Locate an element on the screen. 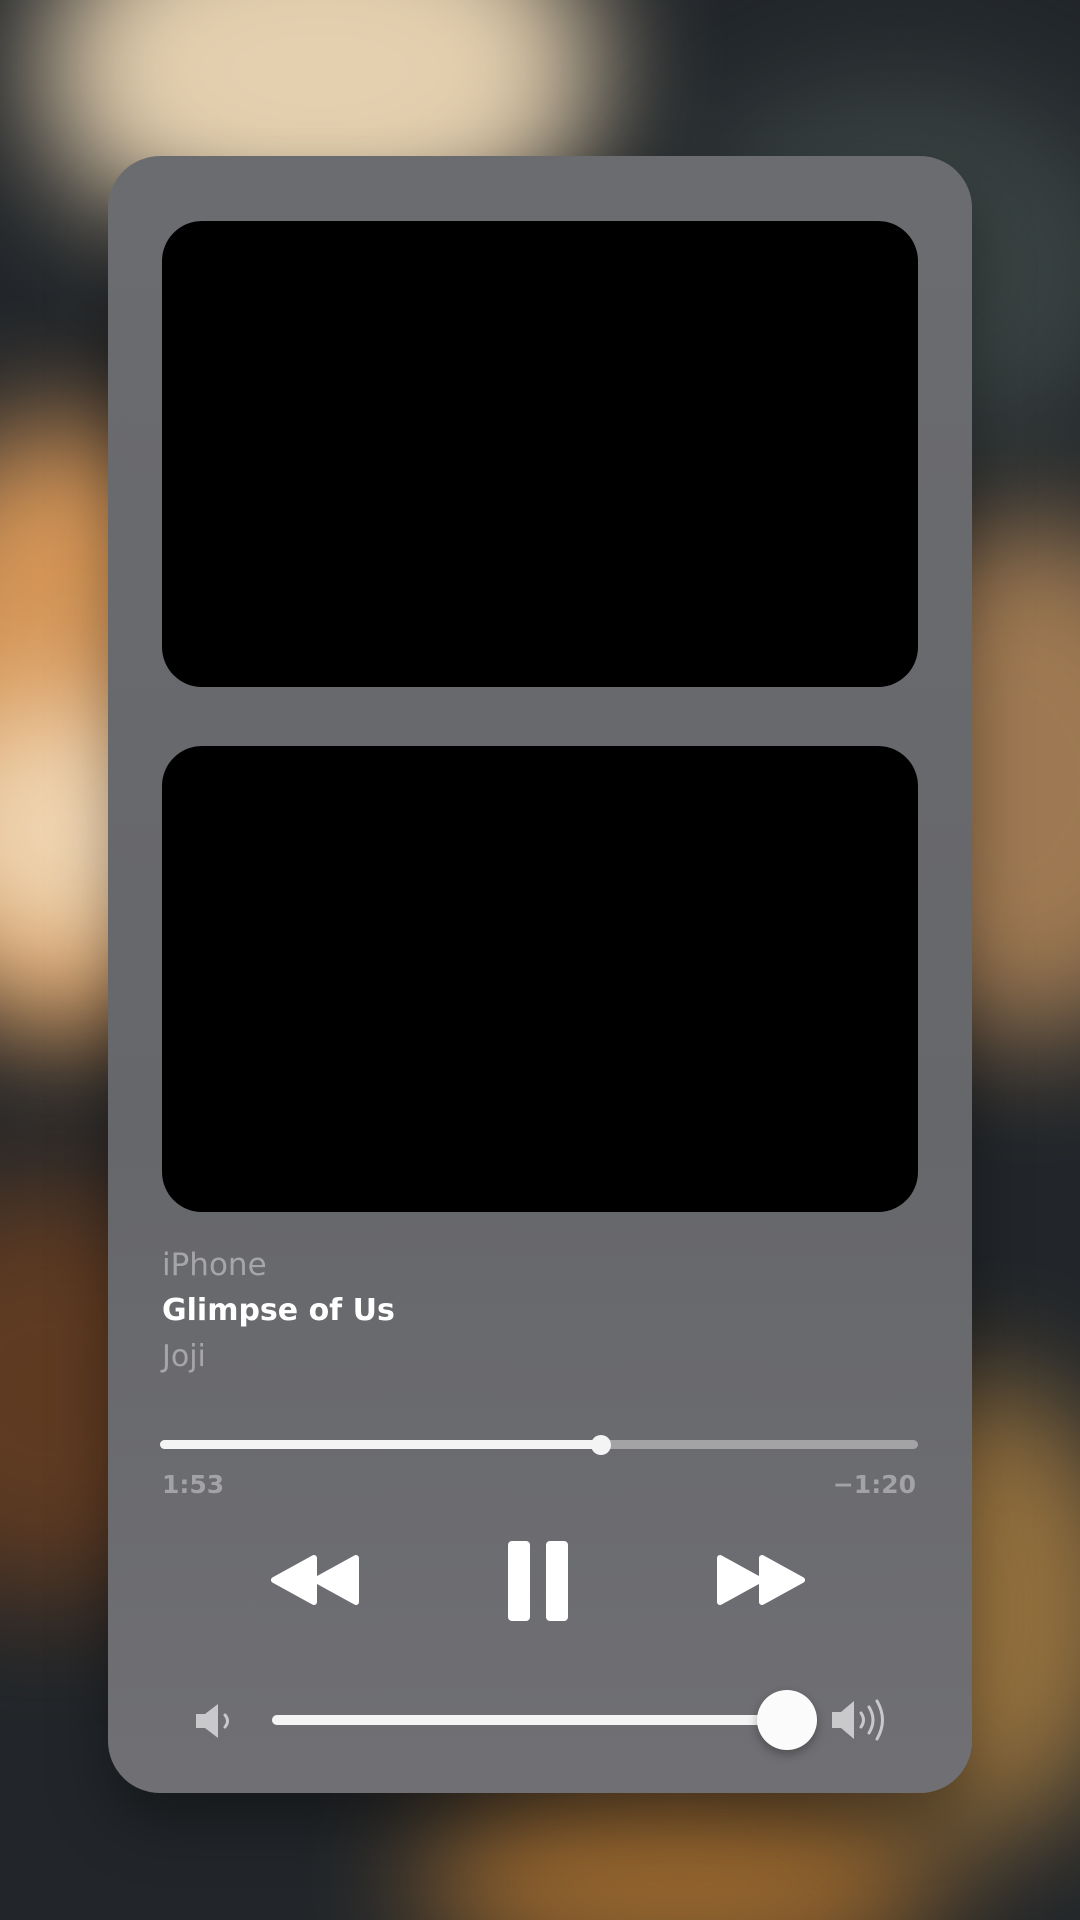  speaker-high-icon is located at coordinates (858, 1720).